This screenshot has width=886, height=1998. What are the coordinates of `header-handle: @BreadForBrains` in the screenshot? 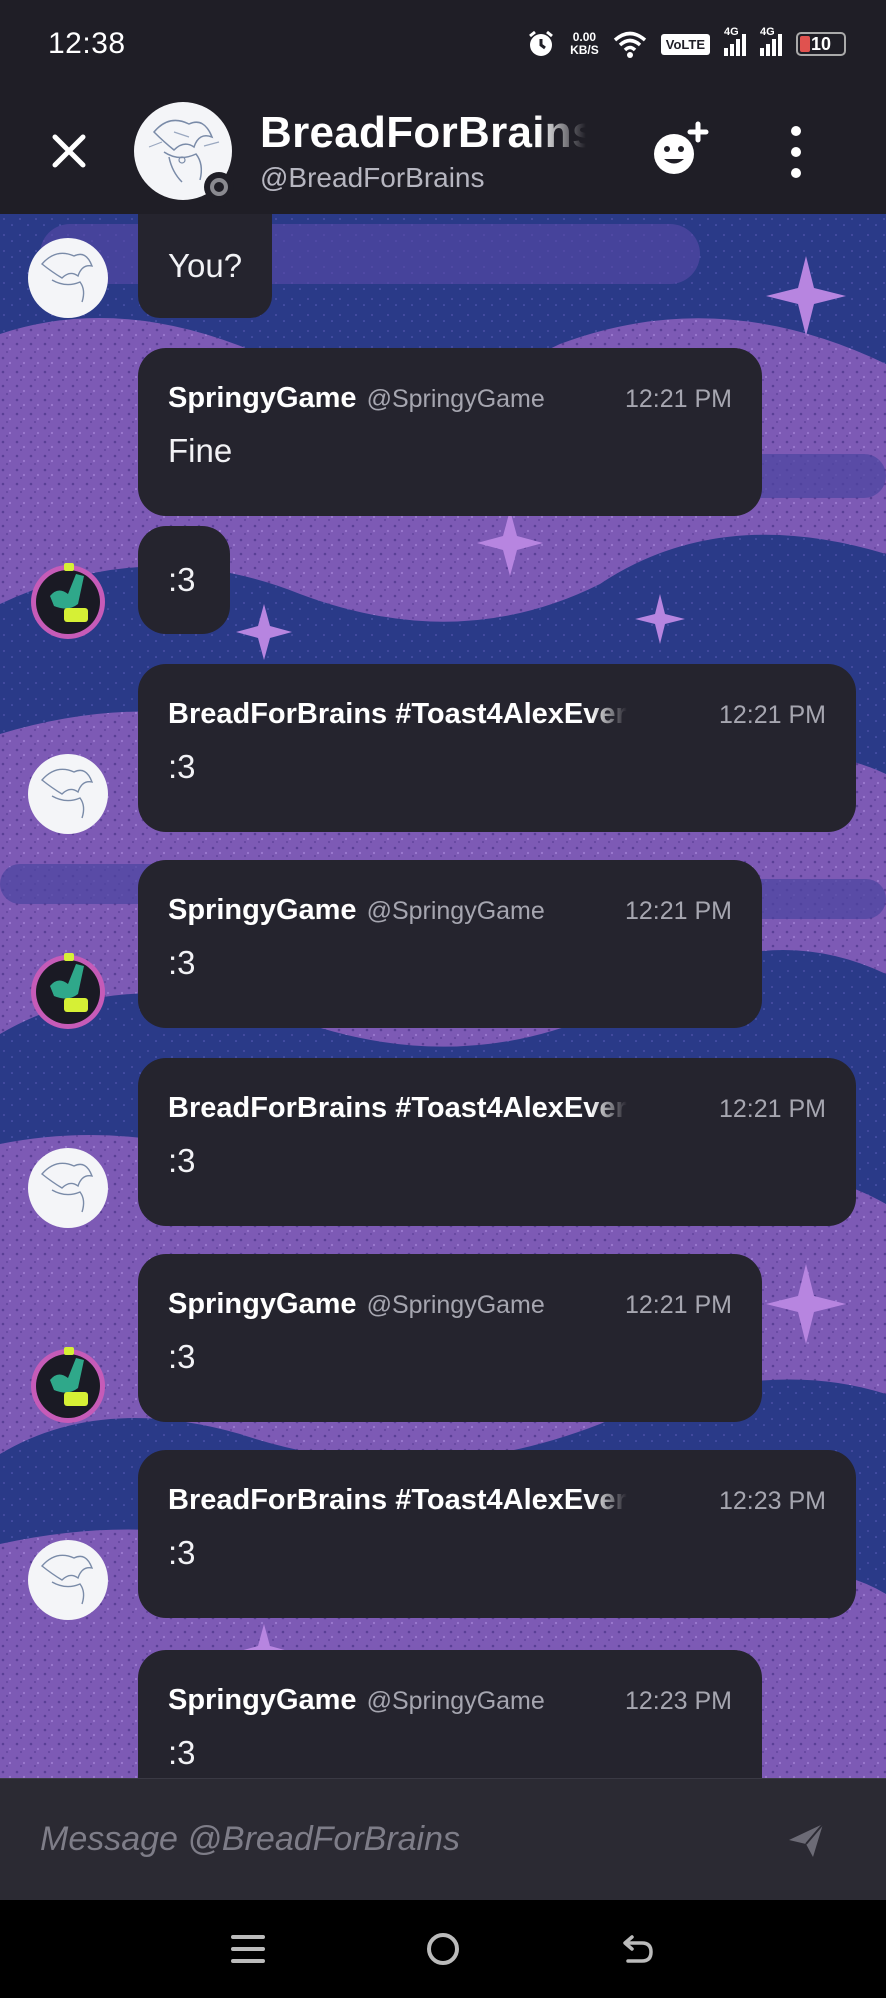 It's located at (372, 177).